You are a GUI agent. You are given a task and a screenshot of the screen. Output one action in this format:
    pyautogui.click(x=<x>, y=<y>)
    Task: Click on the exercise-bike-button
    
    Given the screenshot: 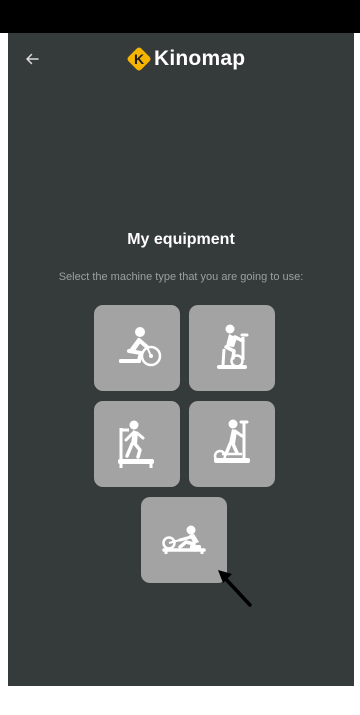 What is the action you would take?
    pyautogui.click(x=232, y=348)
    